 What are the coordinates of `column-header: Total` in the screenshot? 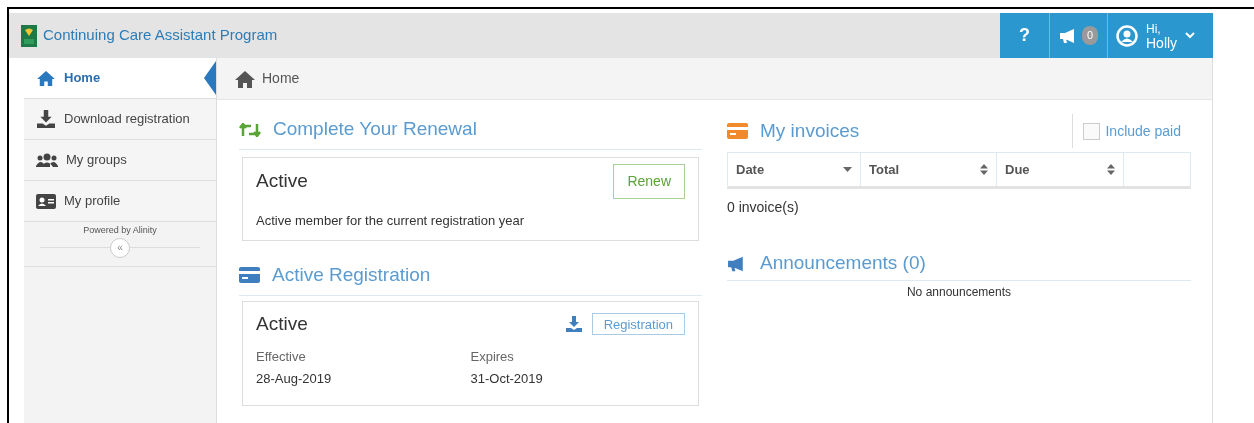 It's located at (929, 169).